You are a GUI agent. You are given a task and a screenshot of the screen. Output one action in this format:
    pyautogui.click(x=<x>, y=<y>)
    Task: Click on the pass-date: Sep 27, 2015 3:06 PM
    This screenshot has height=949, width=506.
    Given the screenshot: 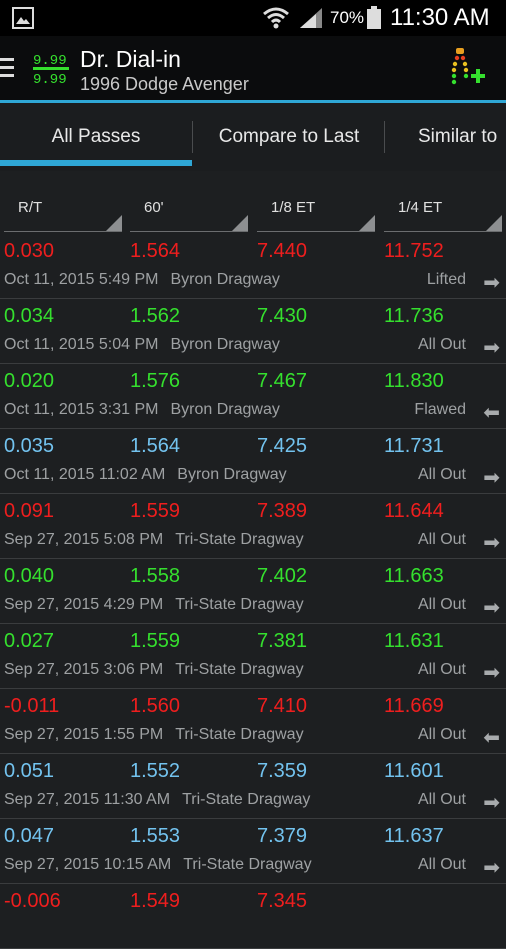 What is the action you would take?
    pyautogui.click(x=84, y=669)
    